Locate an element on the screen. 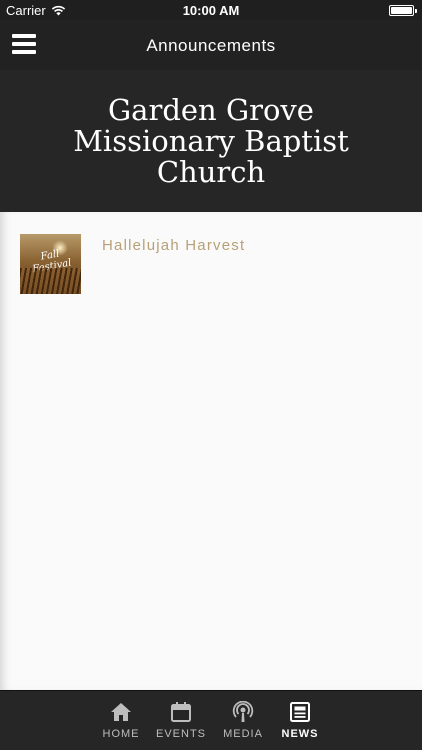  tab-bar: HOME EVENTS MEDIA NEWS is located at coordinates (211, 720).